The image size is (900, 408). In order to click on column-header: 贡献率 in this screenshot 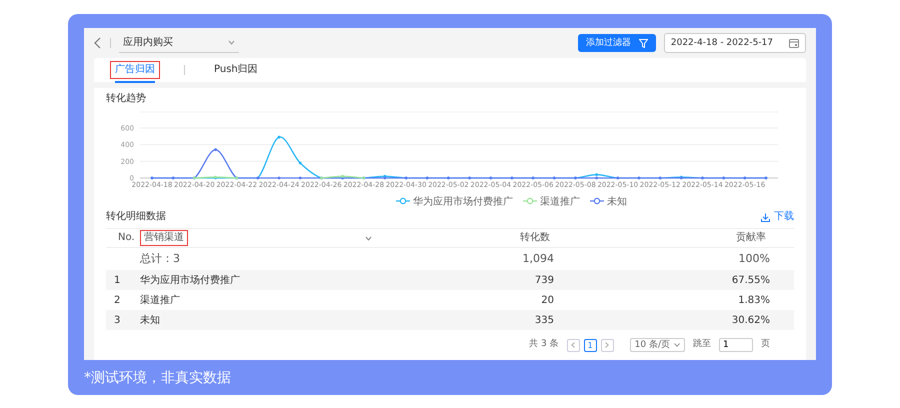, I will do `click(751, 238)`.